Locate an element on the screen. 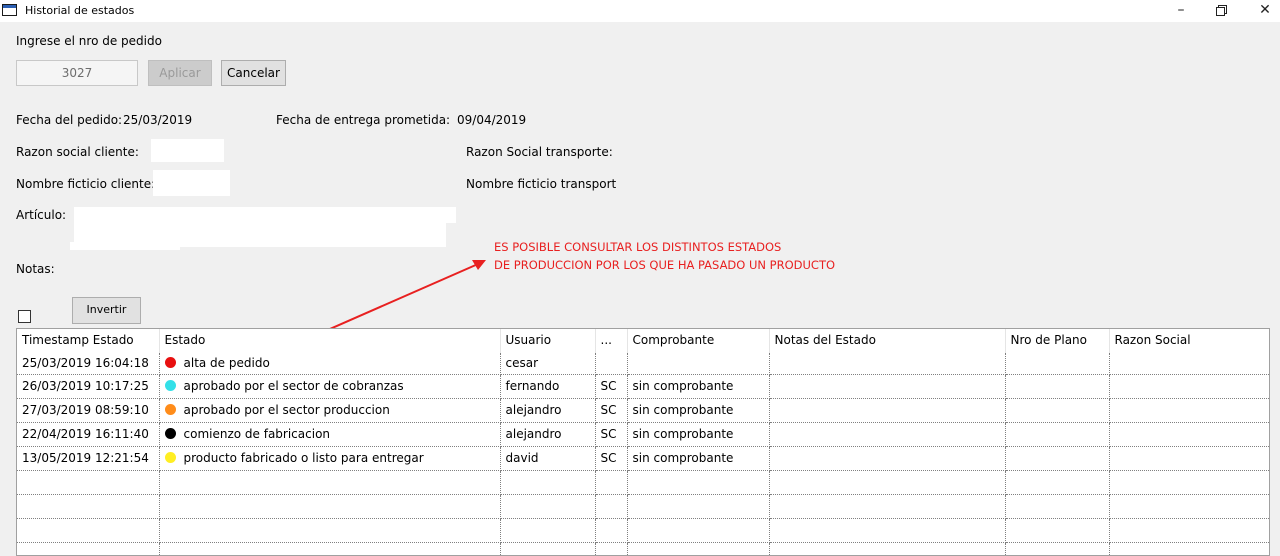 The height and width of the screenshot is (556, 1280). cell-code is located at coordinates (611, 364).